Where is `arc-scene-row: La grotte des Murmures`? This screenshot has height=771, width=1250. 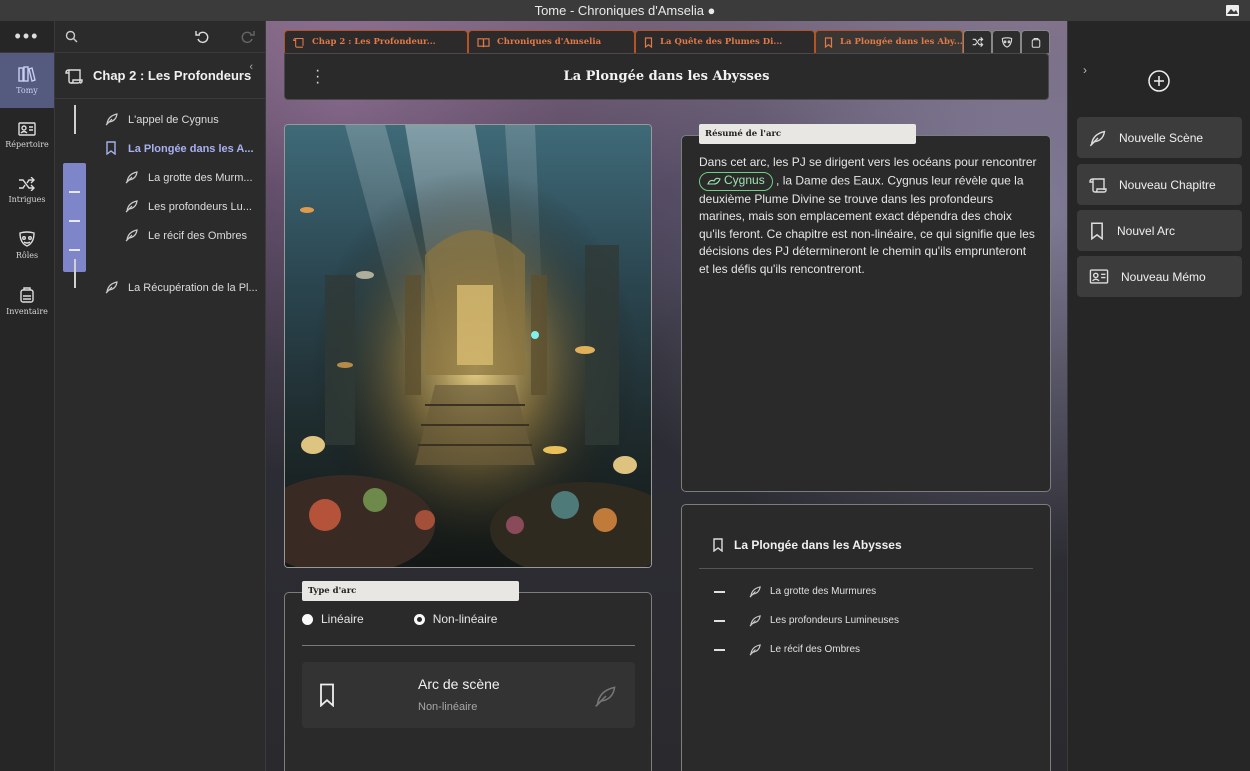 arc-scene-row: La grotte des Murmures is located at coordinates (795, 591).